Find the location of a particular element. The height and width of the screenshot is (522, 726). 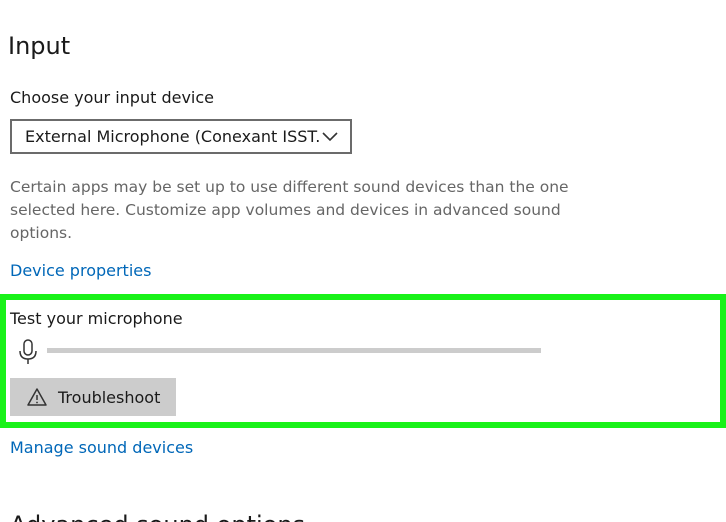

section-title-input: Input is located at coordinates (39, 46).